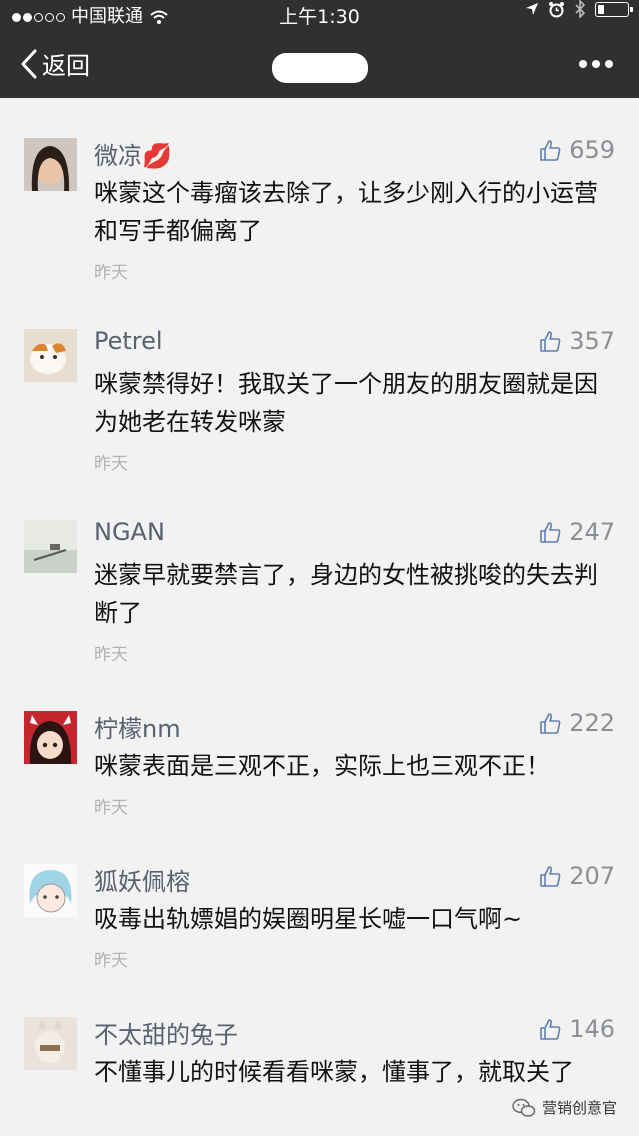  I want to click on like-button: 222, so click(577, 723).